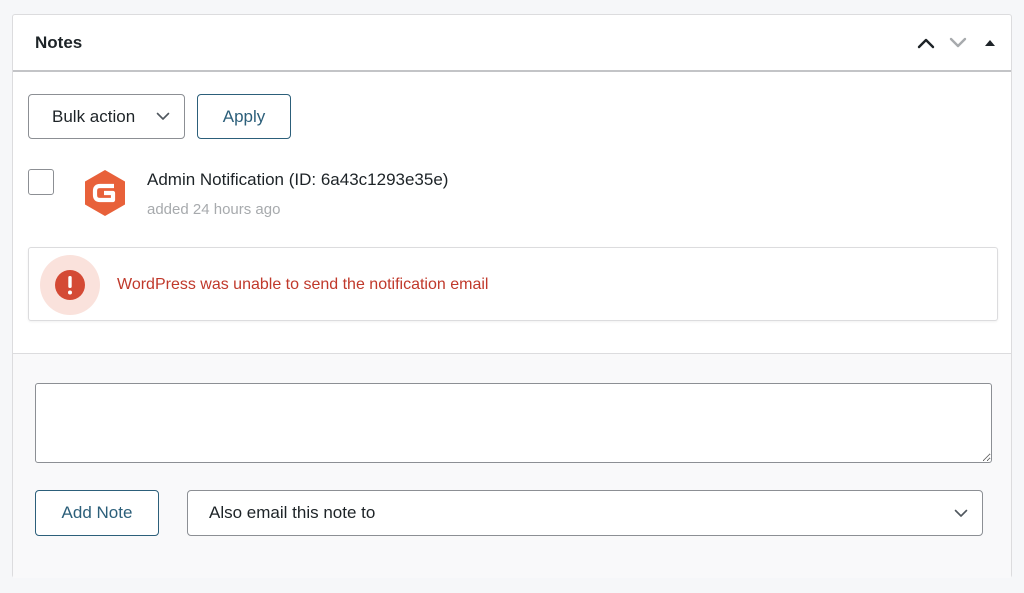  I want to click on note-textarea, so click(513, 423).